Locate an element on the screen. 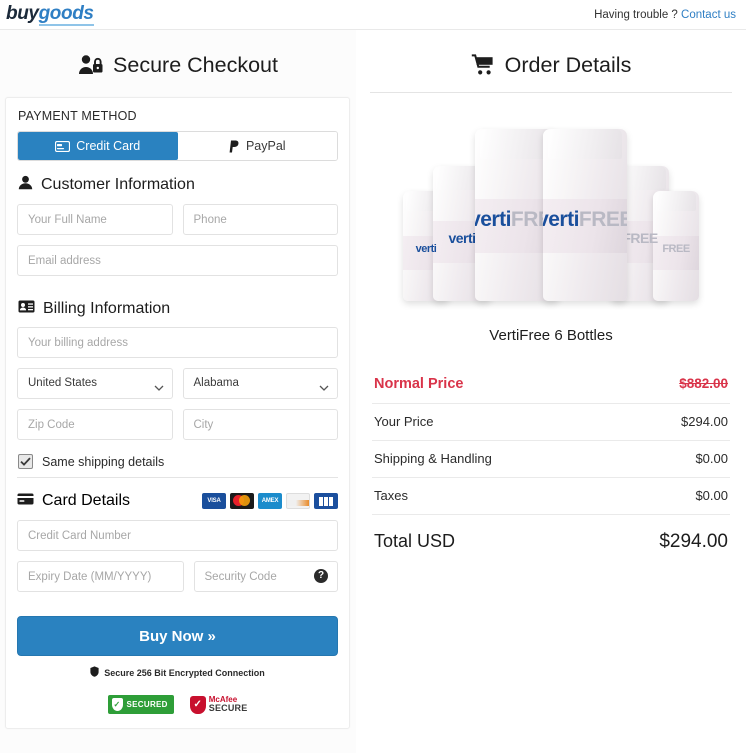  having-trouble-label: Having trouble ? is located at coordinates (636, 14).